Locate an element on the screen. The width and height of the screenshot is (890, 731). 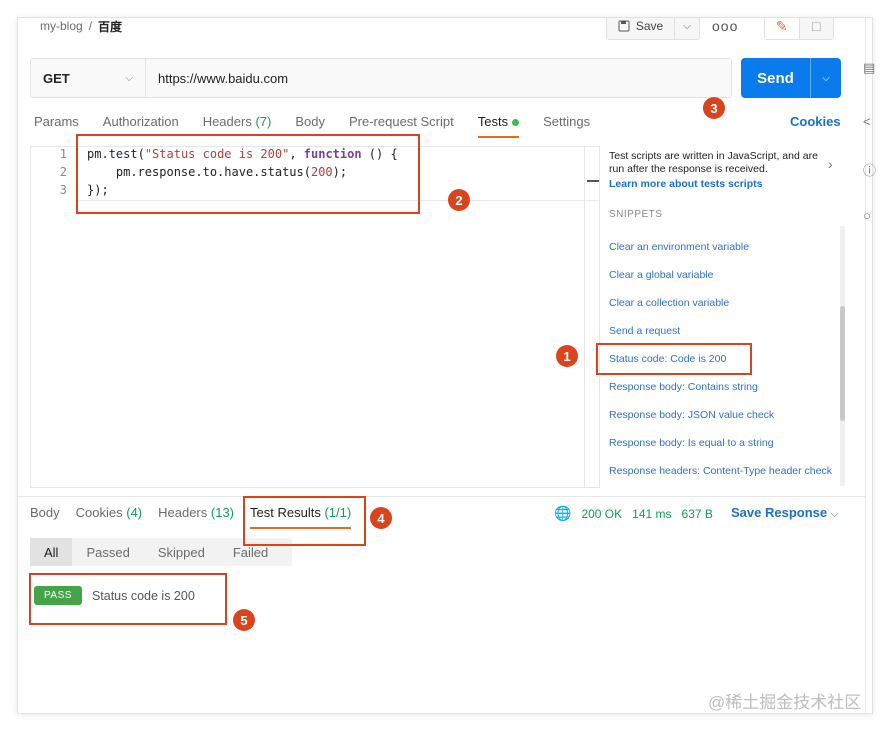
save-options-chevron-icon: ⌵ is located at coordinates (687, 28).